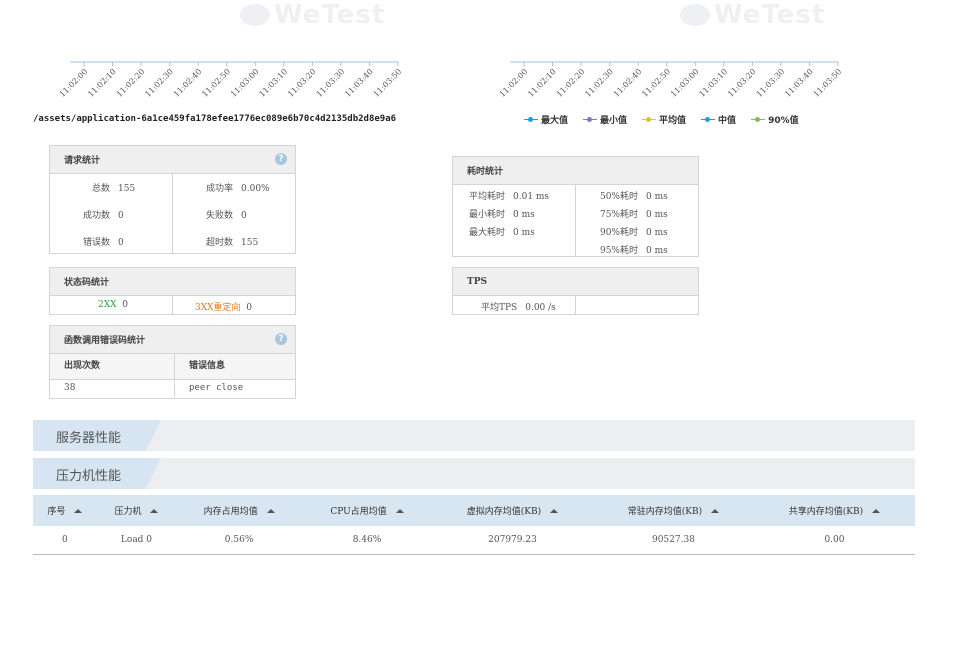  I want to click on status-2xx: 2XX 0, so click(111, 305).